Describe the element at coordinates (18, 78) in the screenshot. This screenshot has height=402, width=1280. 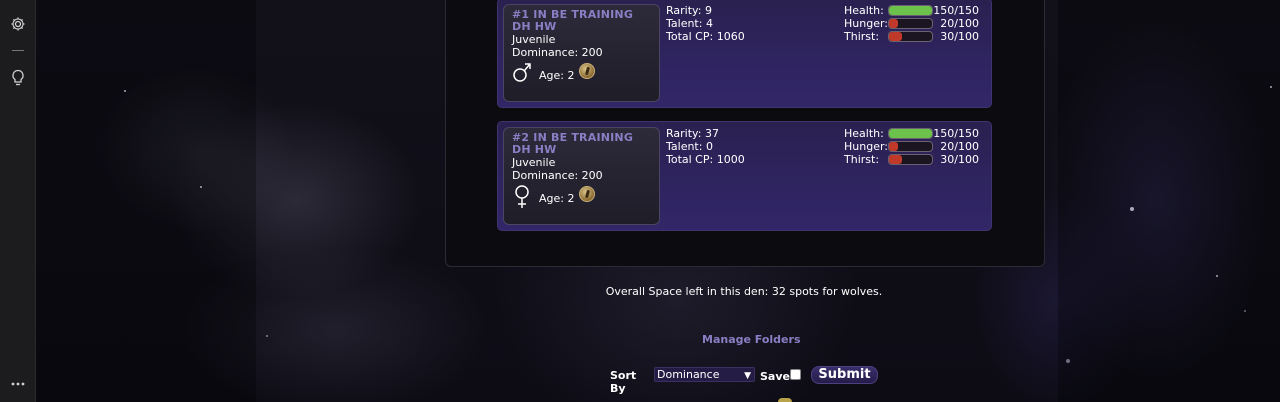
I see `lightbulb-icon` at that location.